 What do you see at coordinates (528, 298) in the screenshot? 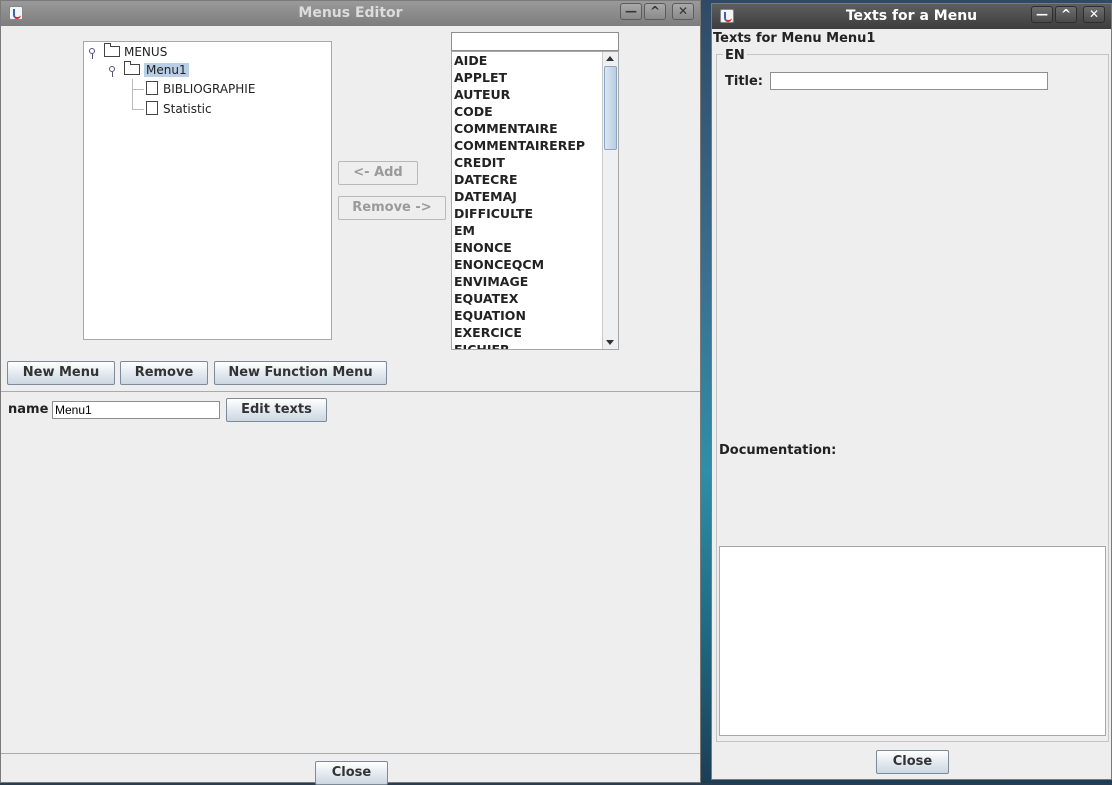
I see `function-list-item: EQUATEX` at bounding box center [528, 298].